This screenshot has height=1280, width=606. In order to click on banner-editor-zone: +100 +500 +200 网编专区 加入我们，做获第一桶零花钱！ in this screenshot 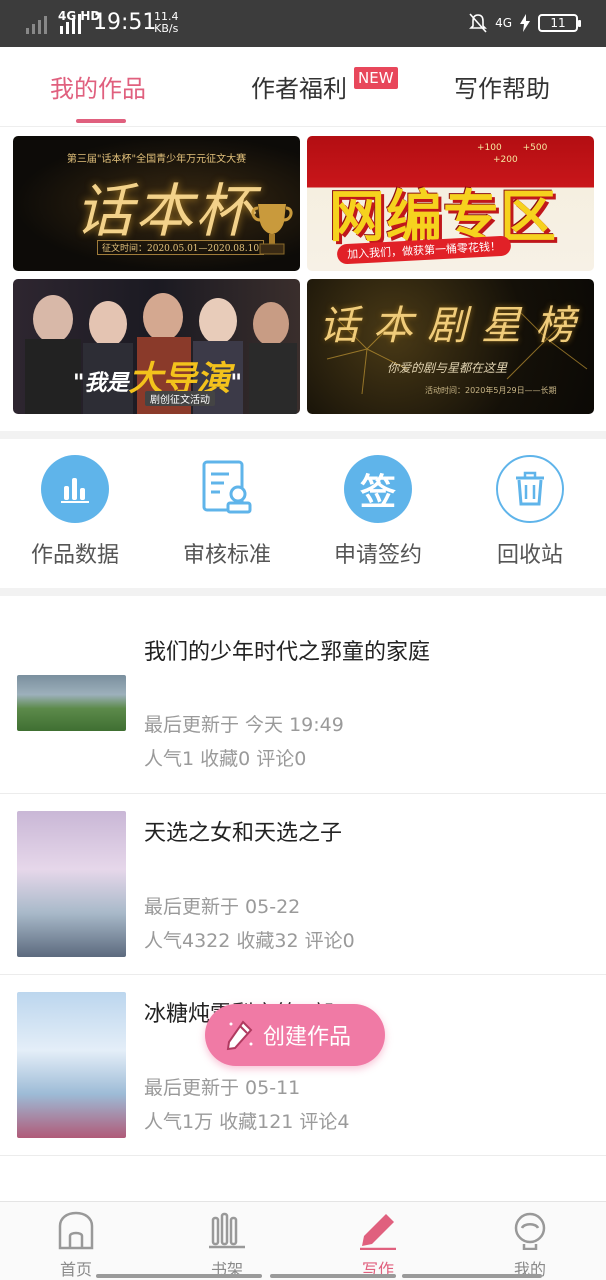, I will do `click(450, 203)`.